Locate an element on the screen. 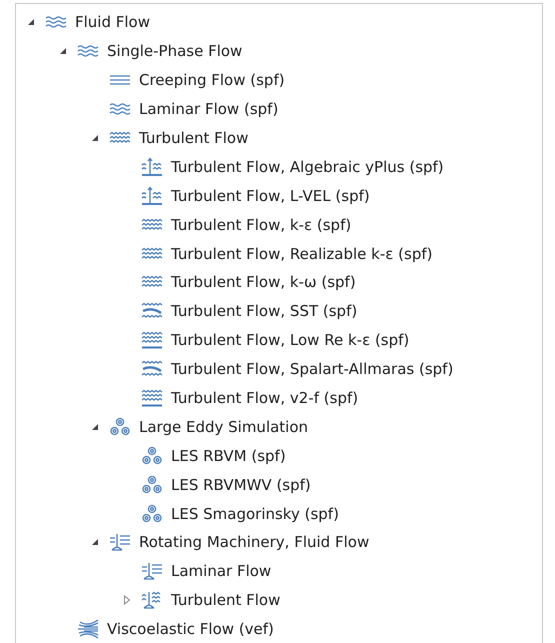 This screenshot has width=555, height=643. expand-arrow-icon is located at coordinates (127, 600).